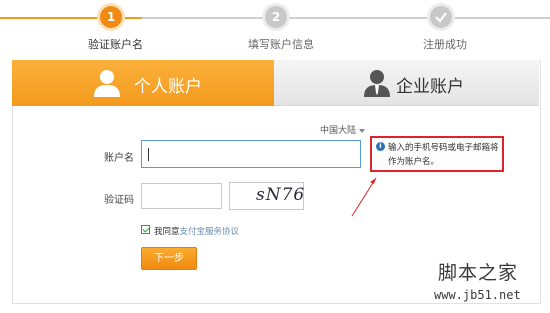 The width and height of the screenshot is (550, 313). I want to click on agree-prefix: 我同意, so click(167, 232).